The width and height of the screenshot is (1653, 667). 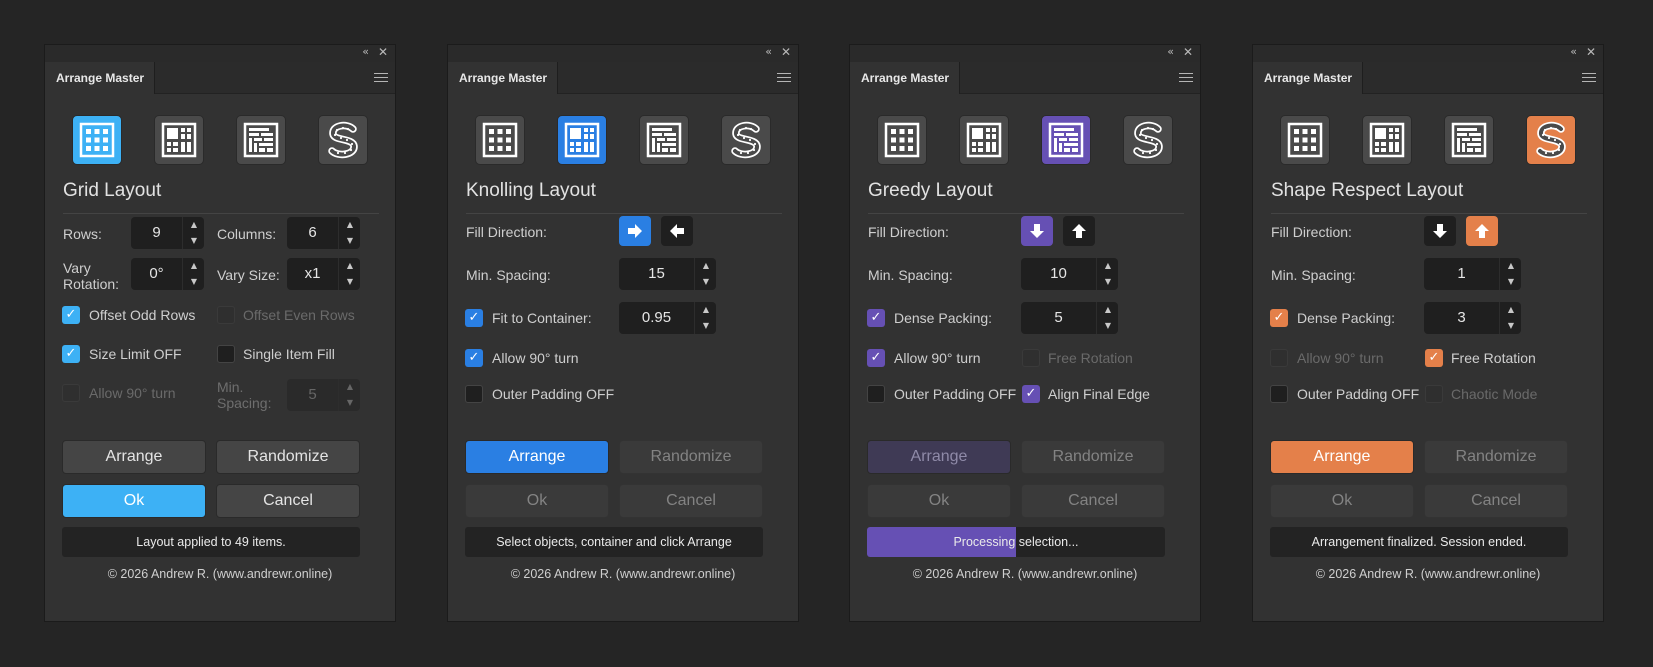 What do you see at coordinates (1434, 358) in the screenshot?
I see `free-rotation-checkbox: ✓` at bounding box center [1434, 358].